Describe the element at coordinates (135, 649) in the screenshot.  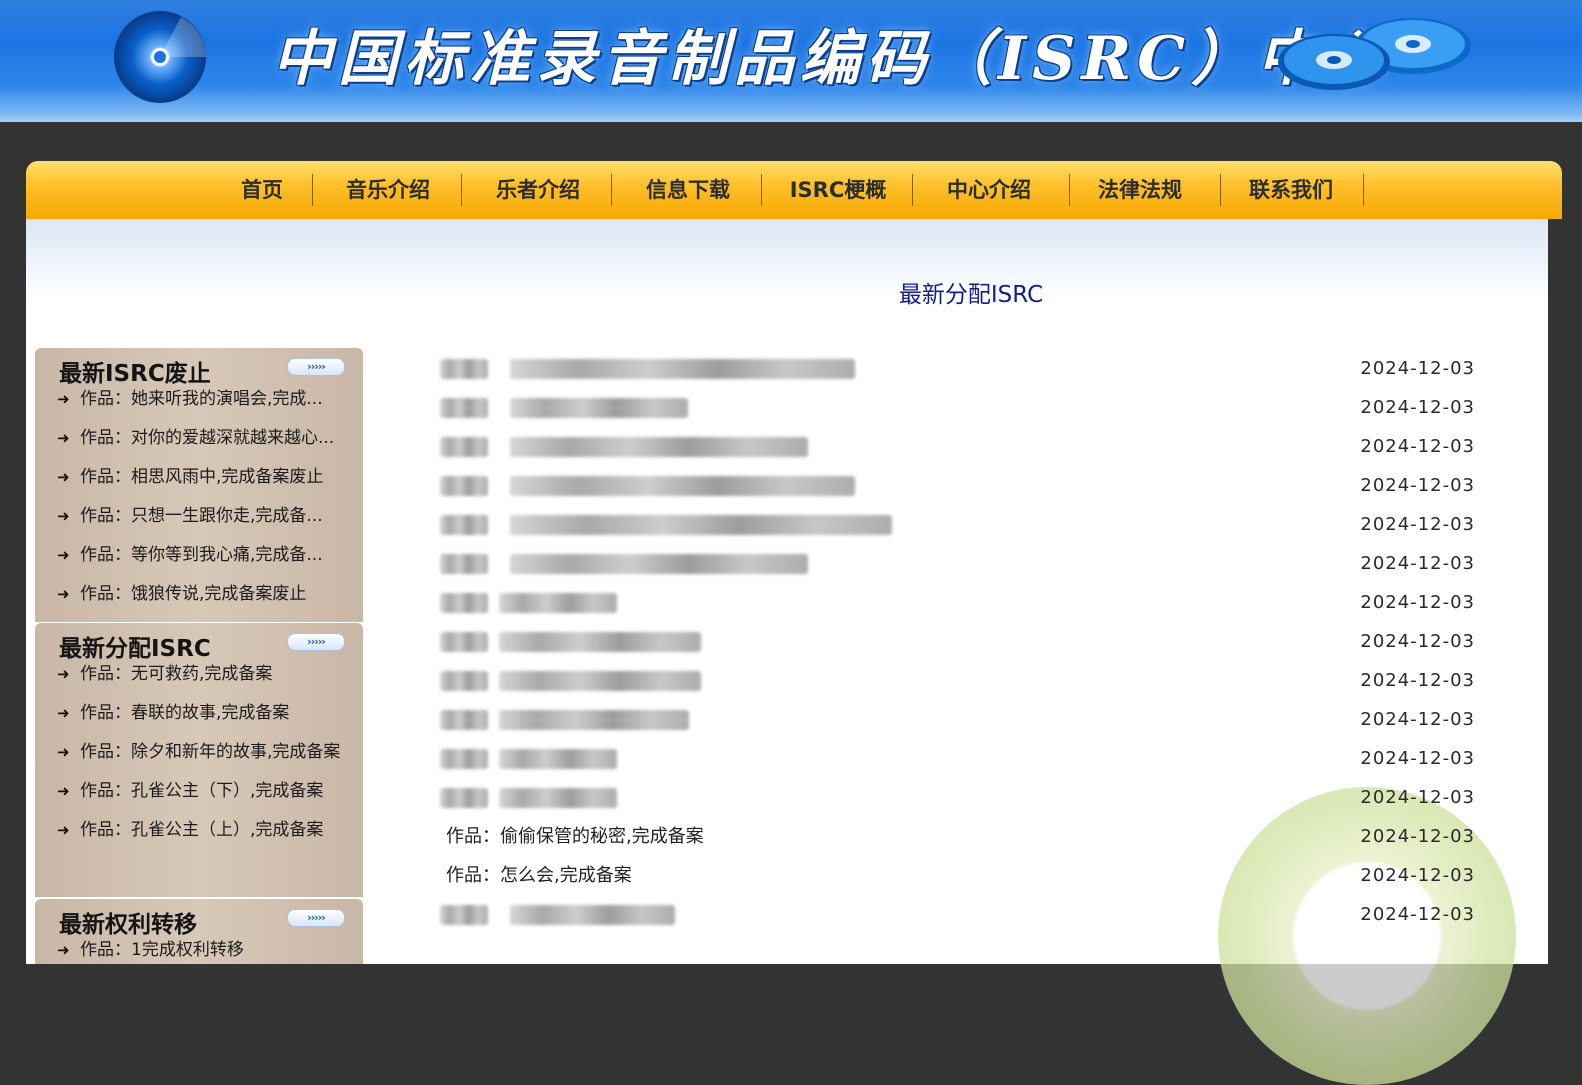
I see `box-title: 最新分配ISRC` at that location.